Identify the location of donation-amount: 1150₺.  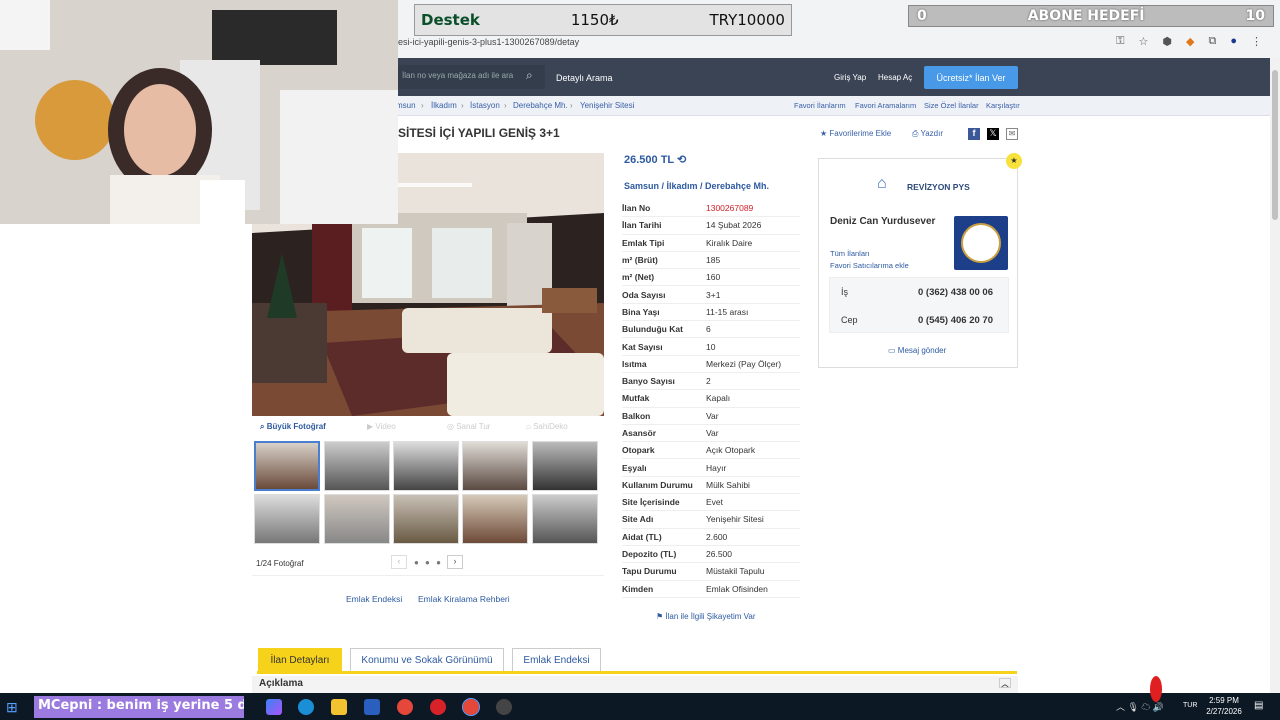
(594, 20).